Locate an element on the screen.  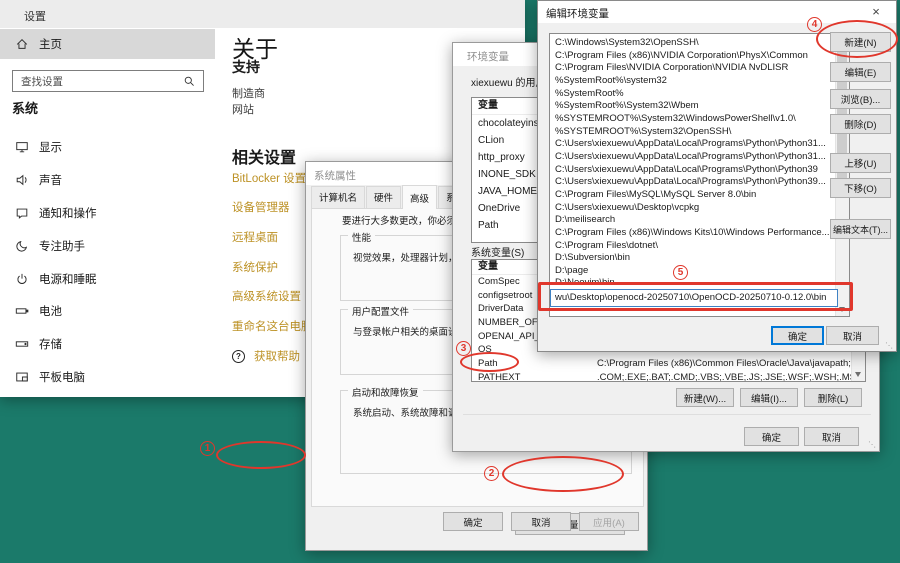
settings-titlebar: 设置 is located at coordinates (262, 14).